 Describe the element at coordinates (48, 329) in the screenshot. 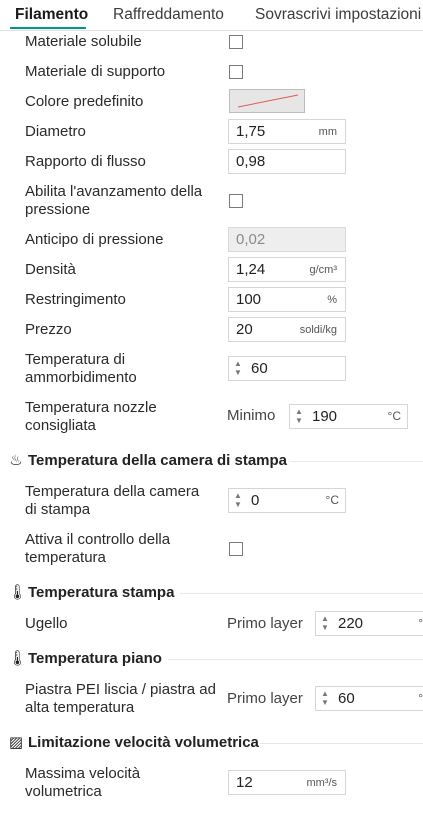

I see `price-label: Prezzo` at that location.